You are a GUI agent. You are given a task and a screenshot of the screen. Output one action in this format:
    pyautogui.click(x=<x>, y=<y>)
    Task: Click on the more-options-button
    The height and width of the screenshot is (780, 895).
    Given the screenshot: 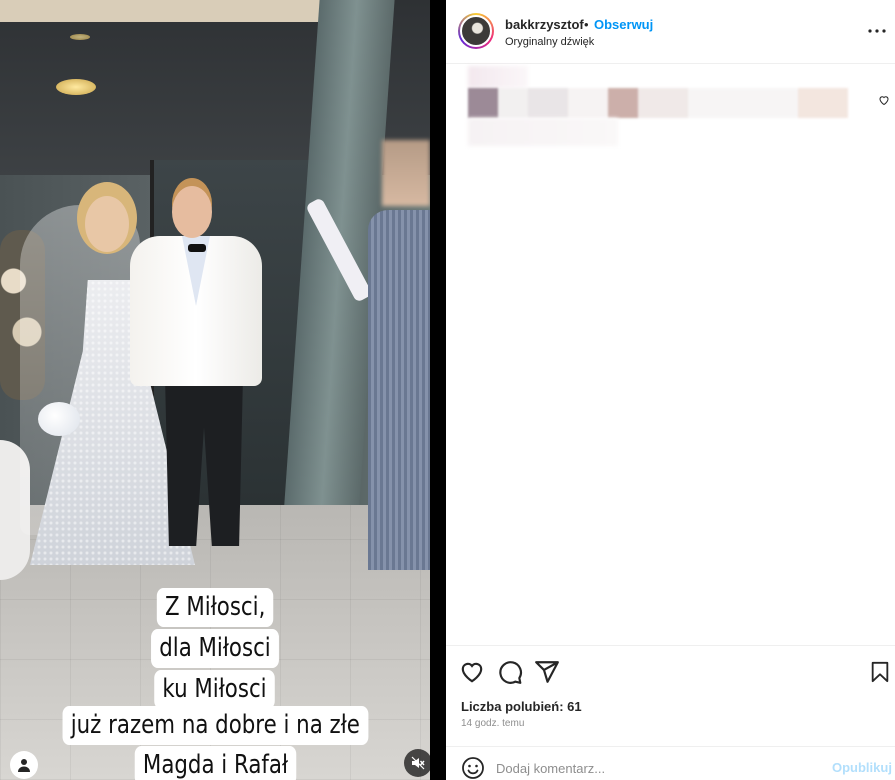 What is the action you would take?
    pyautogui.click(x=877, y=31)
    